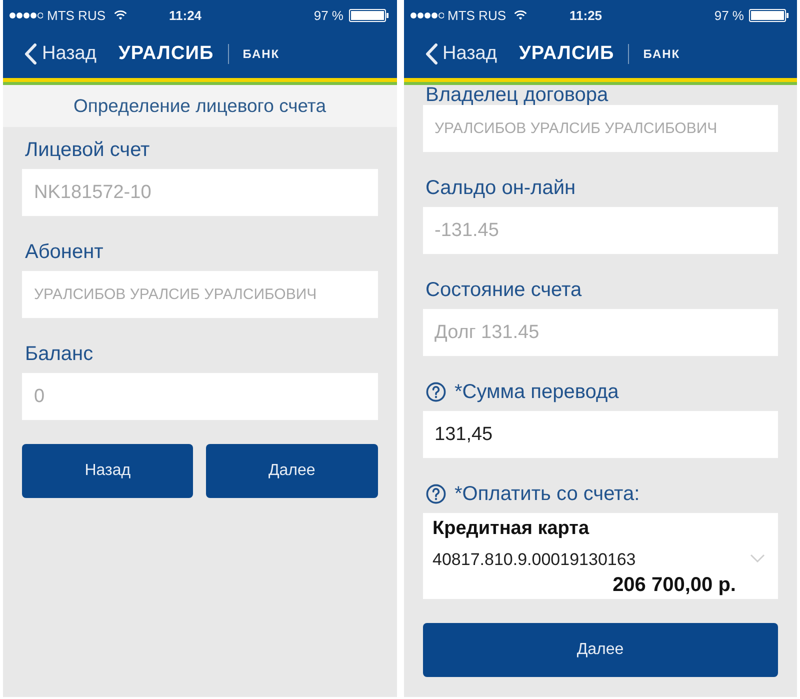 The width and height of the screenshot is (800, 699). I want to click on field-label: *Сумма перевода, so click(536, 392).